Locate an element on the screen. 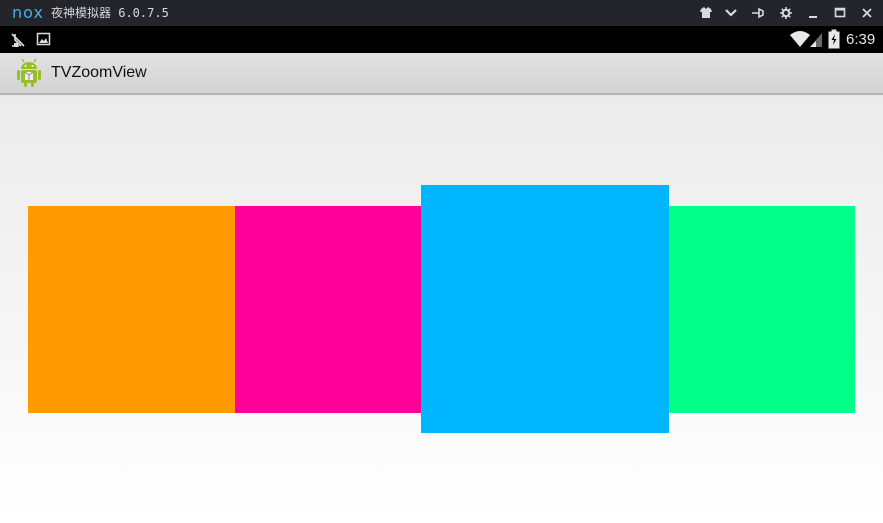  tile-orange is located at coordinates (131, 309).